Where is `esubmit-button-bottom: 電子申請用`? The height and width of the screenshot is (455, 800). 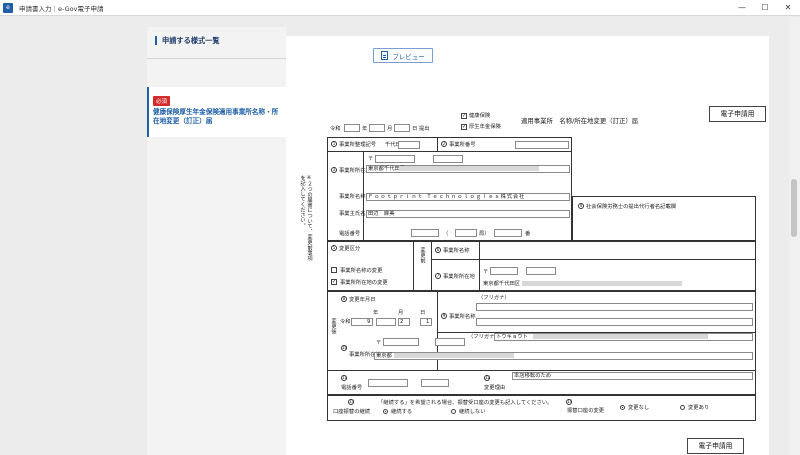 esubmit-button-bottom: 電子申請用 is located at coordinates (715, 446).